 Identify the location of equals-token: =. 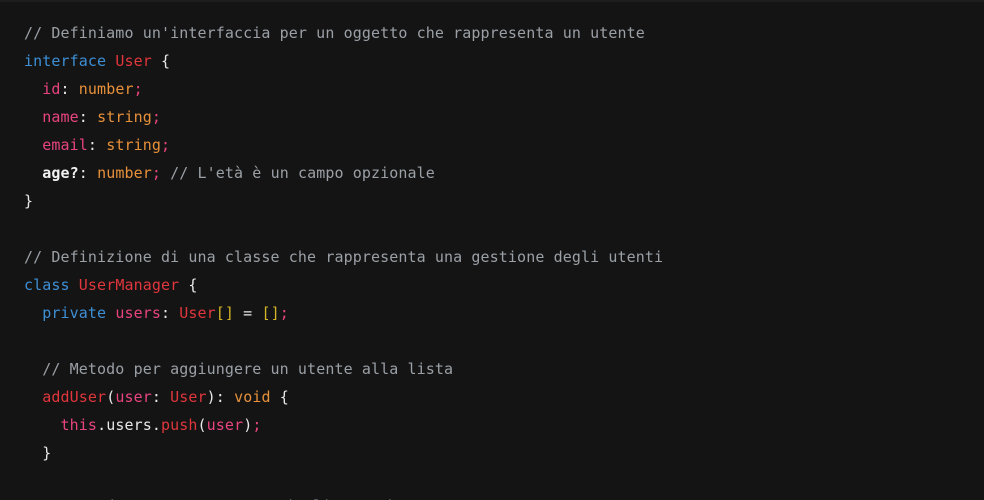
(248, 313).